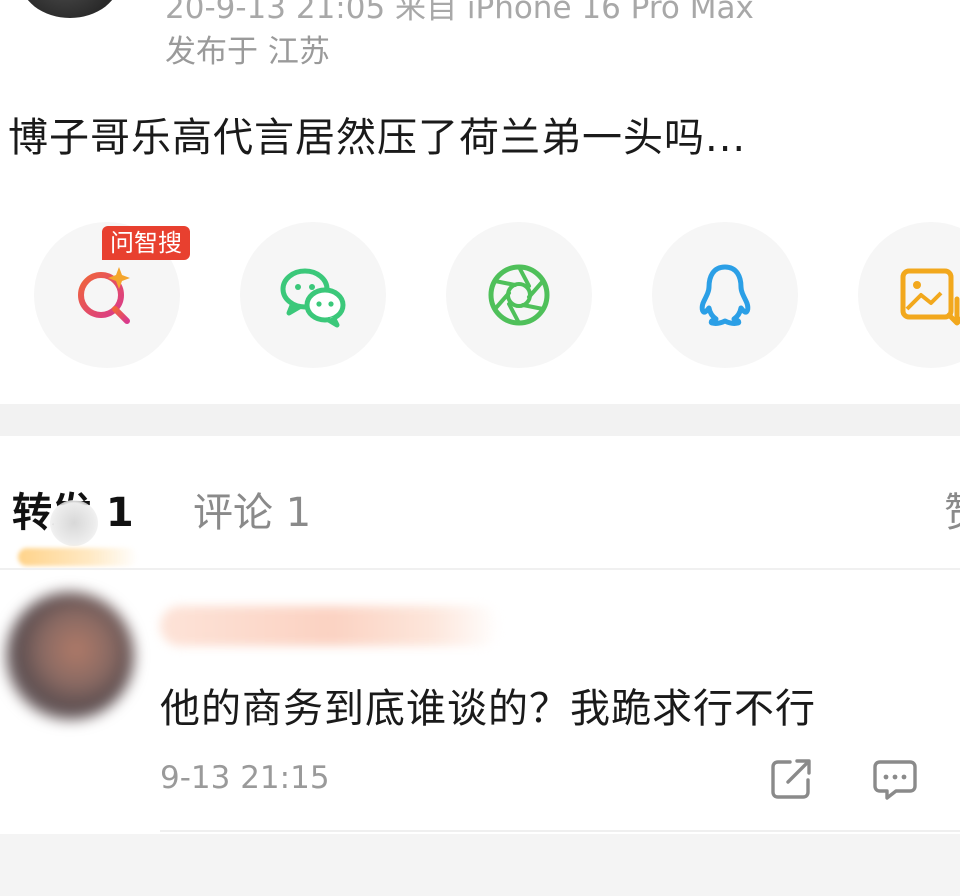 The height and width of the screenshot is (896, 960). What do you see at coordinates (330, 626) in the screenshot?
I see `commenter-username-blurred` at bounding box center [330, 626].